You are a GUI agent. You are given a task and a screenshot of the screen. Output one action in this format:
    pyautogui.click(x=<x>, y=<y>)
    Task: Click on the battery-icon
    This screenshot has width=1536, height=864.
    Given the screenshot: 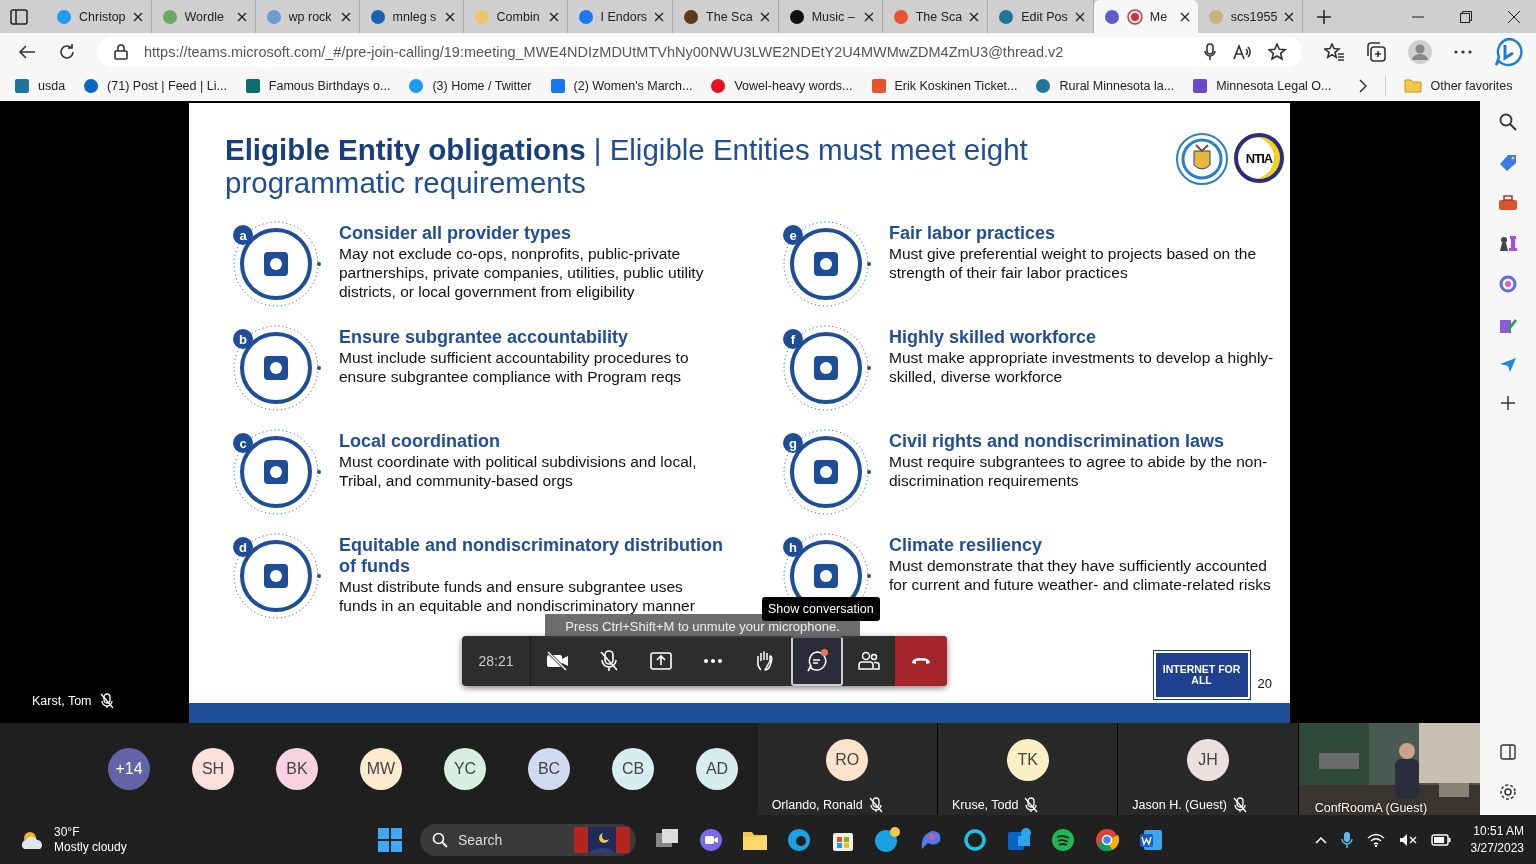 What is the action you would take?
    pyautogui.click(x=1440, y=839)
    